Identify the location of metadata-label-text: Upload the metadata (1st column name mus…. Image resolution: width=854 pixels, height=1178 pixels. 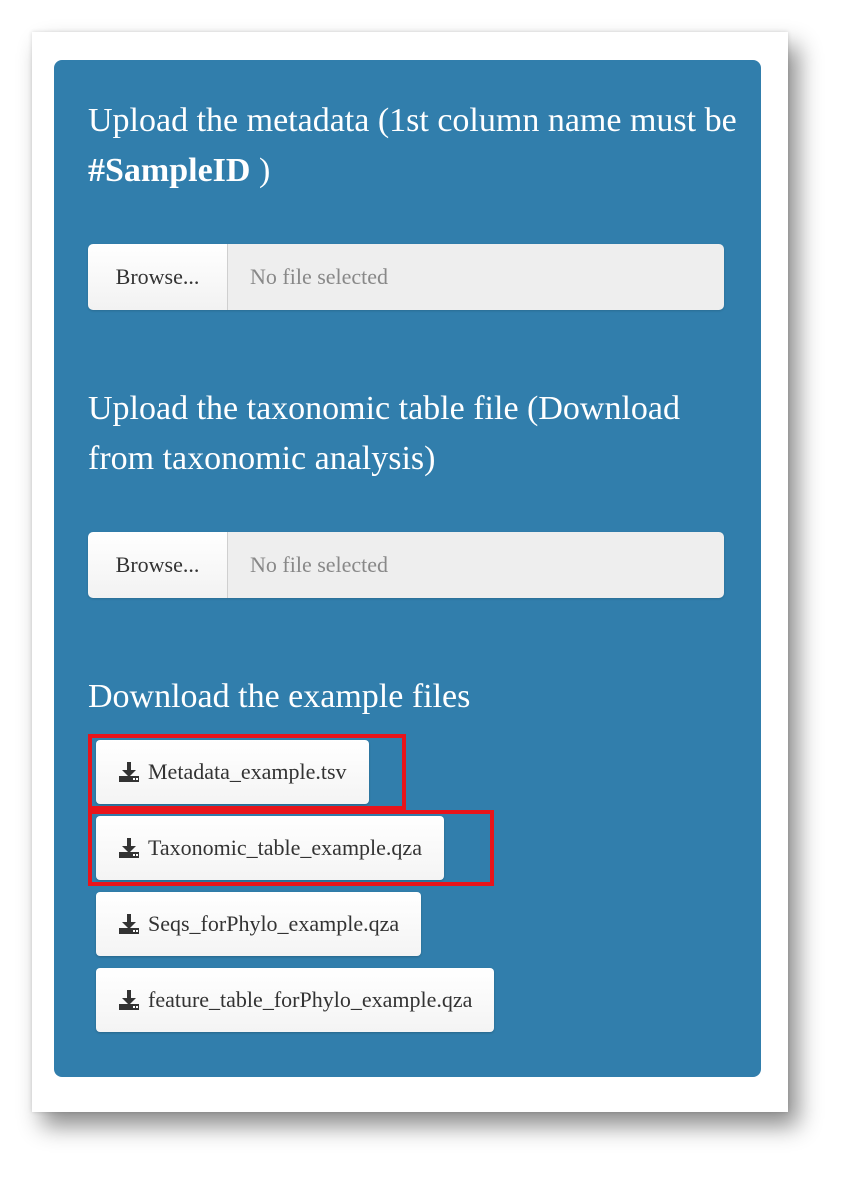
(412, 120).